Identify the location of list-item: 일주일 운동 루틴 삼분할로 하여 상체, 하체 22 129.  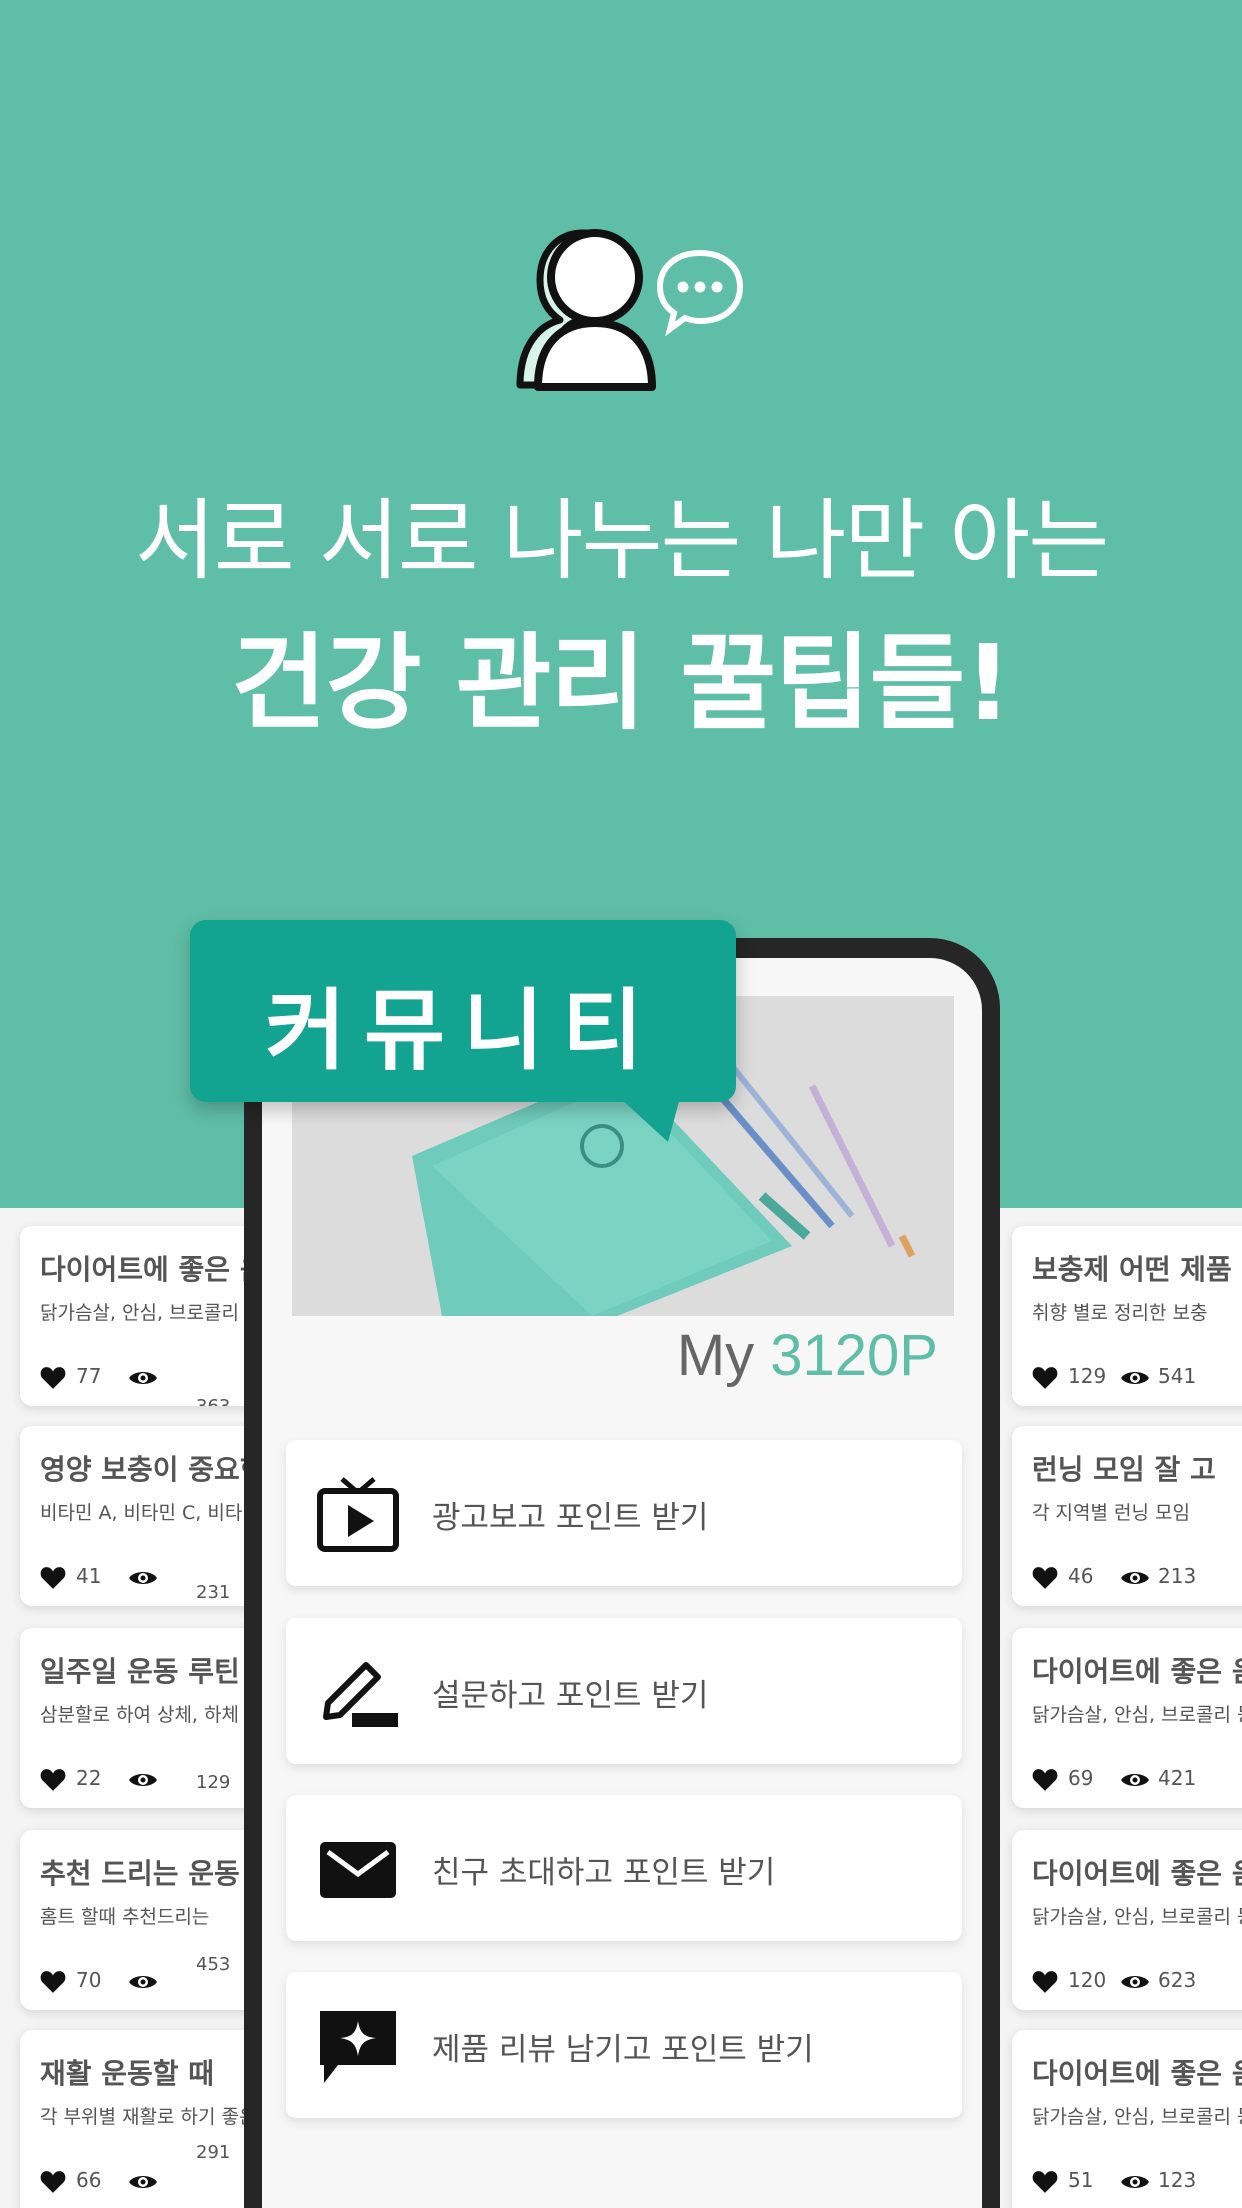
(150, 1718).